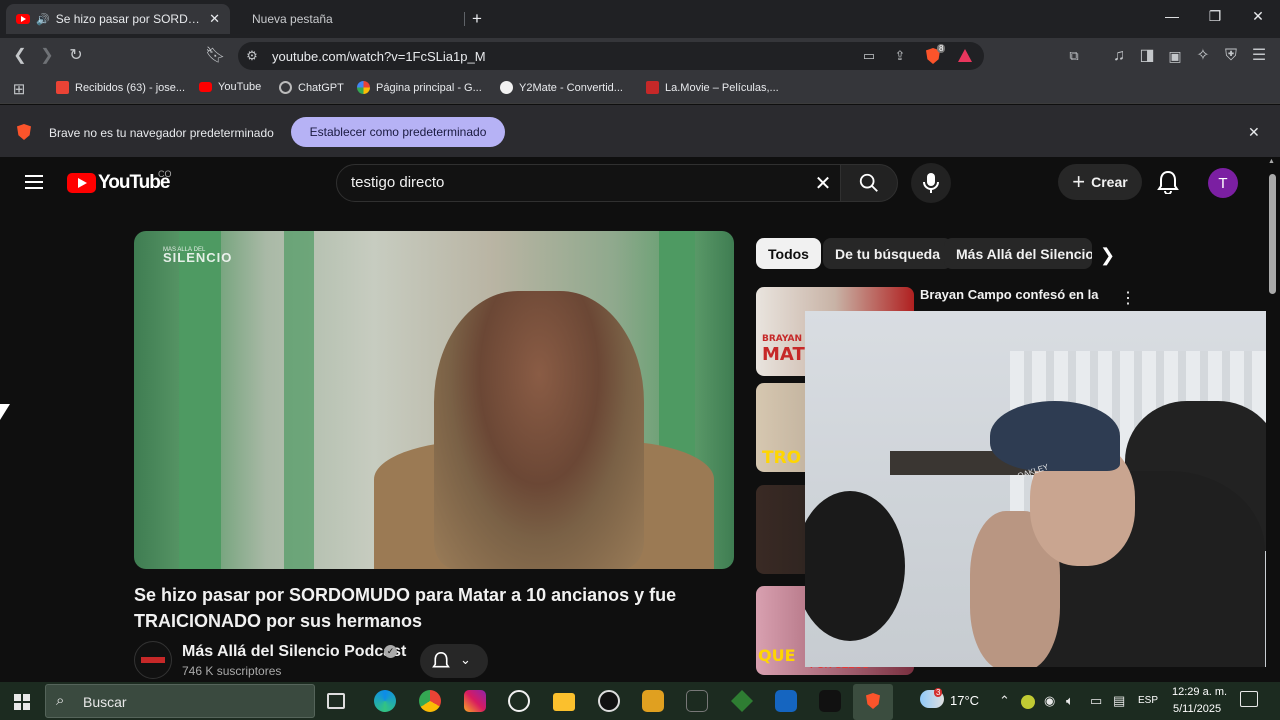 This screenshot has width=1280, height=720. Describe the element at coordinates (350, 19) in the screenshot. I see `tab-new-tab: Nueva pestaña` at that location.